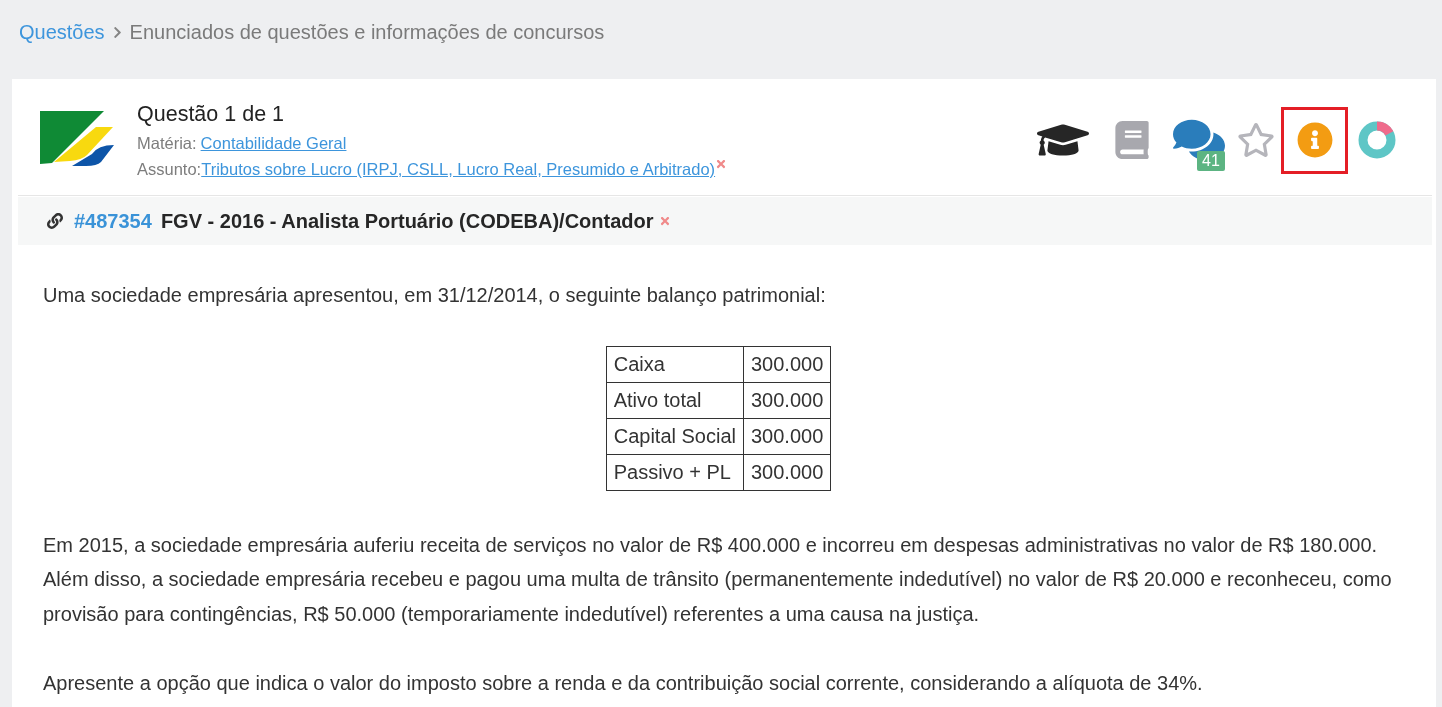  Describe the element at coordinates (273, 143) in the screenshot. I see `subject-link: Contabilidade Geral` at that location.